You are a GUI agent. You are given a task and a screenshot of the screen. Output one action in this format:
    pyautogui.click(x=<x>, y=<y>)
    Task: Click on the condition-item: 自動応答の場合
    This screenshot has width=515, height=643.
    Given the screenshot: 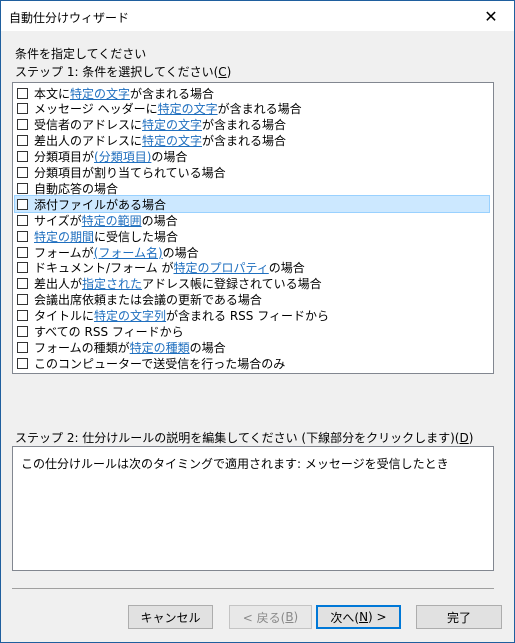 What is the action you would take?
    pyautogui.click(x=66, y=188)
    